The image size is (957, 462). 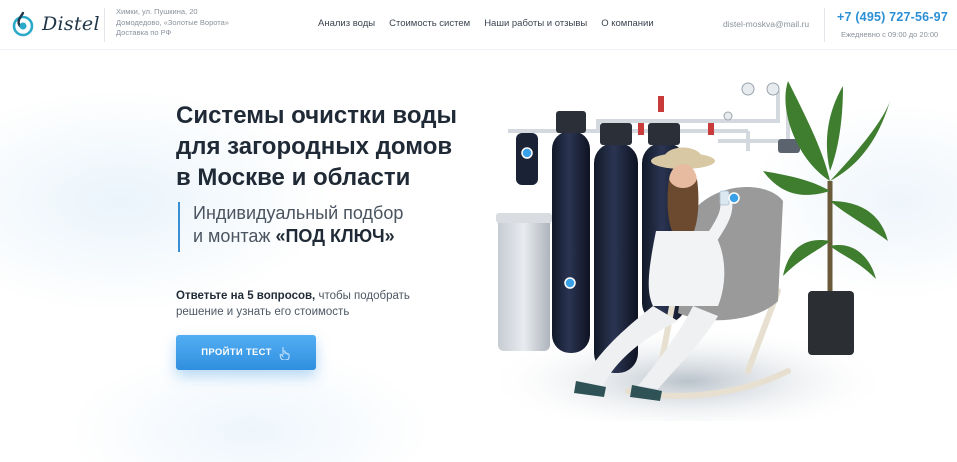 What do you see at coordinates (263, 312) in the screenshot?
I see `lead-line: решение и узнать его стоимость` at bounding box center [263, 312].